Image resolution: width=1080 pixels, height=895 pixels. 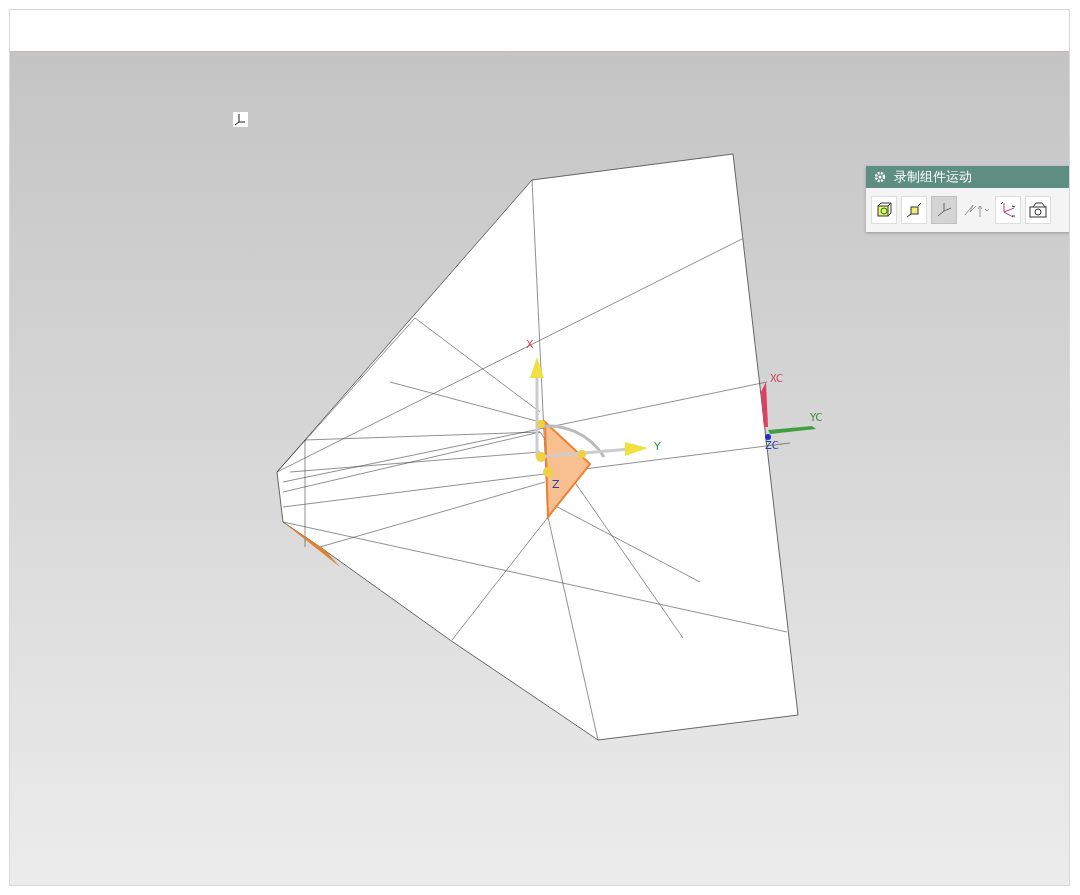 I want to click on camera-icon, so click(x=1038, y=210).